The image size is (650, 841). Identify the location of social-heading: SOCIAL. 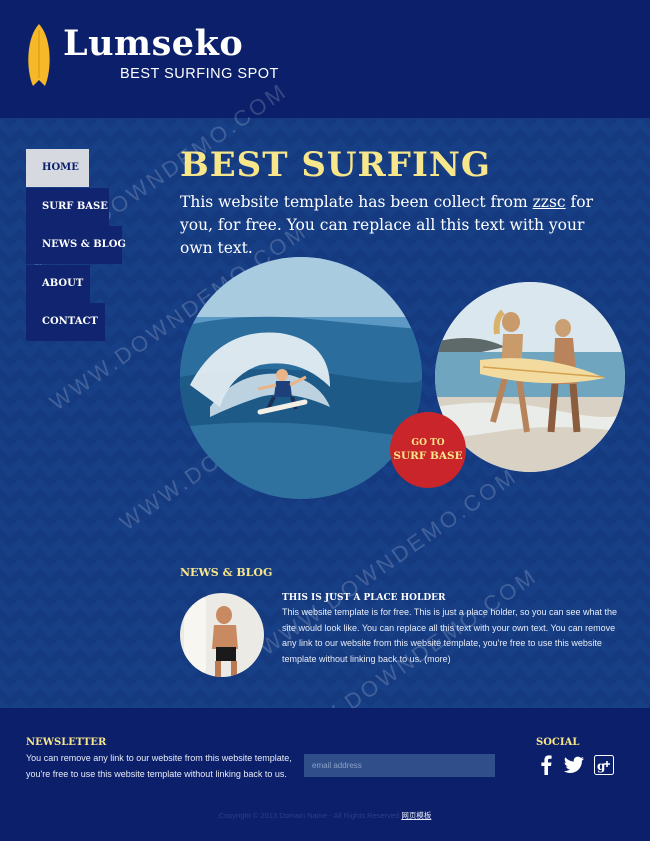
(558, 742).